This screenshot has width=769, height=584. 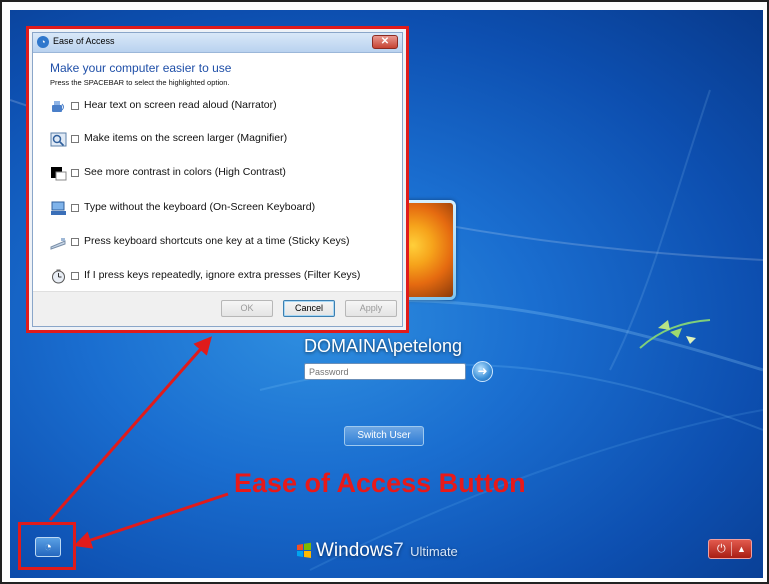 I want to click on arrow-to-button, so click(x=151, y=520).